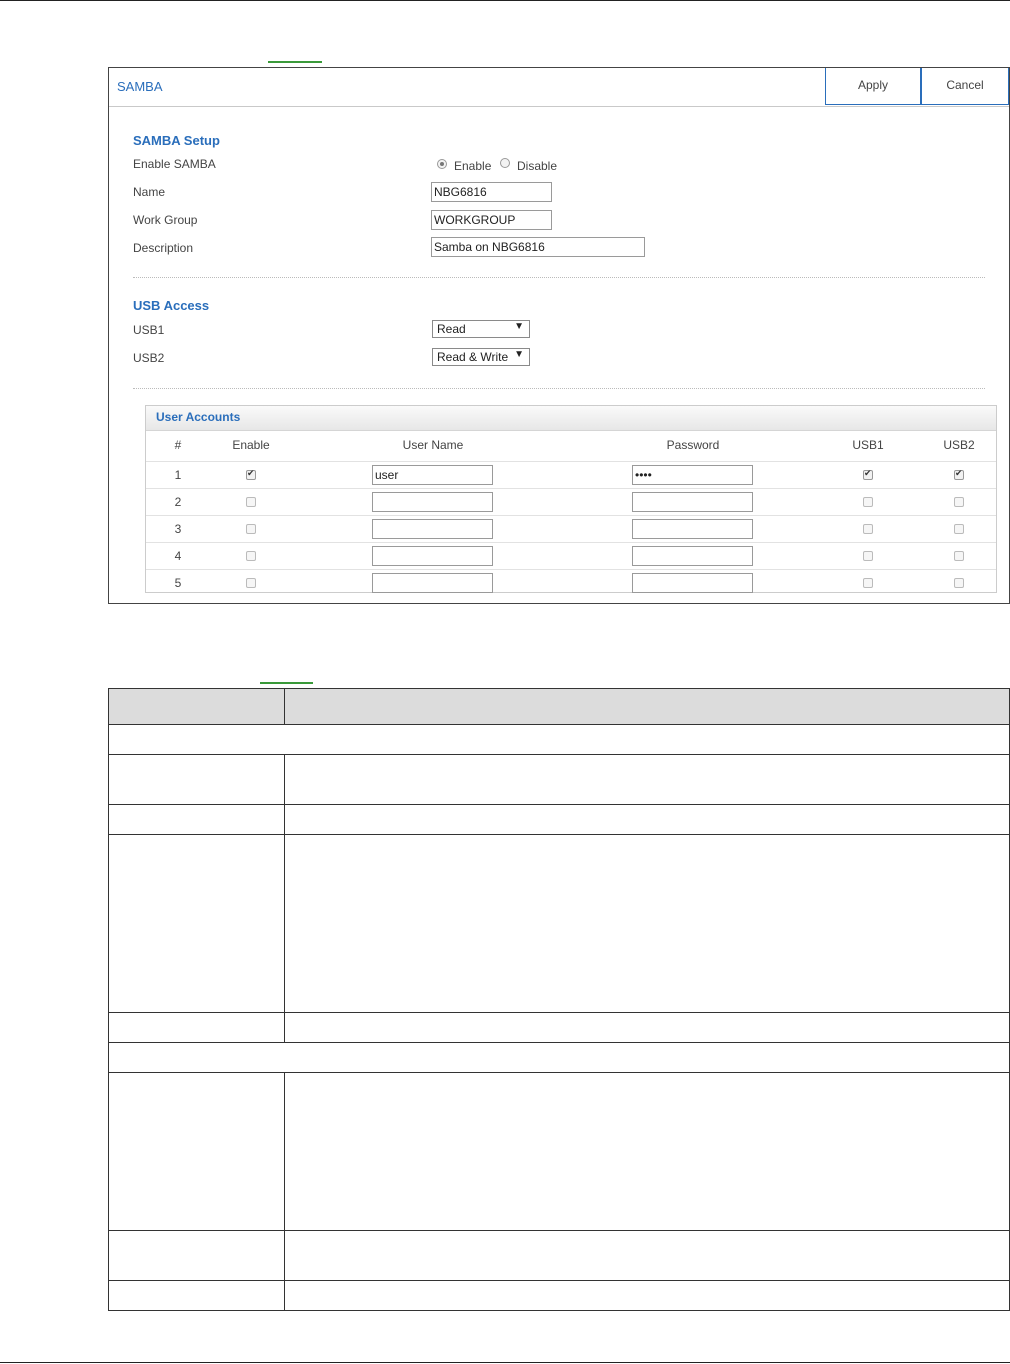 Image resolution: width=1010 pixels, height=1364 pixels. I want to click on usb2-label: USB2, so click(149, 358).